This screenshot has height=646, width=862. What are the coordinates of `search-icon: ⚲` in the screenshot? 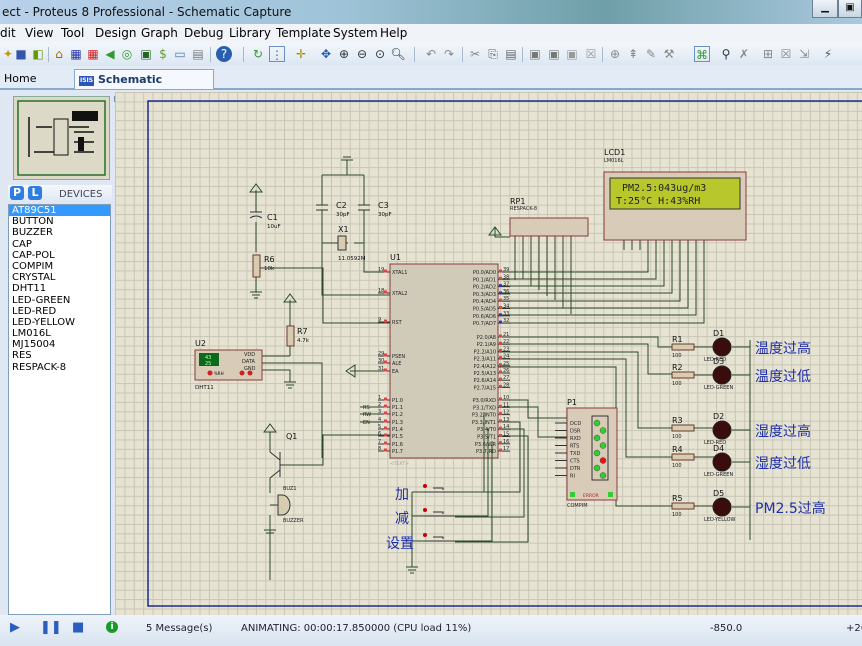 It's located at (726, 54).